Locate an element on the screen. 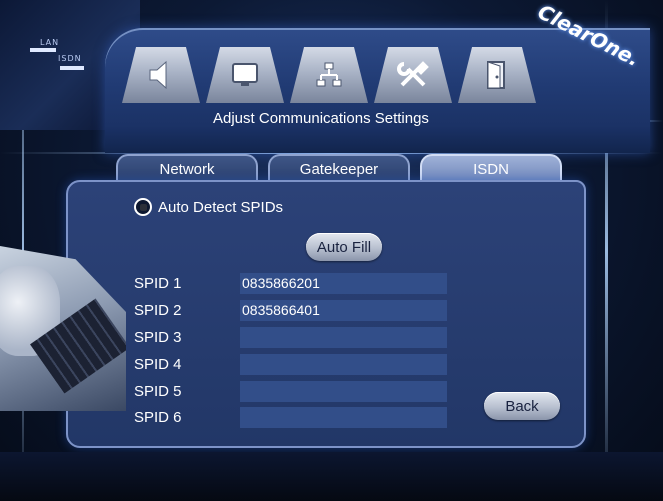 The width and height of the screenshot is (663, 501). isdn-label: ISDN is located at coordinates (70, 58).